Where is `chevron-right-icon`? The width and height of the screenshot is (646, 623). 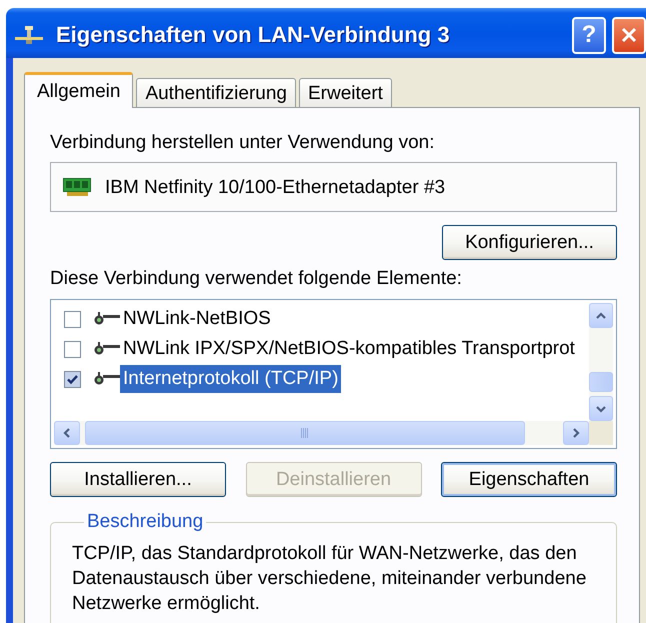 chevron-right-icon is located at coordinates (576, 433).